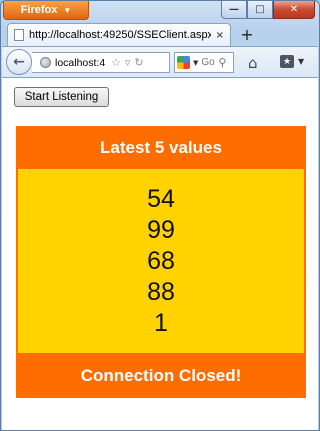  I want to click on bookmarks-icon: ★, so click(287, 61).